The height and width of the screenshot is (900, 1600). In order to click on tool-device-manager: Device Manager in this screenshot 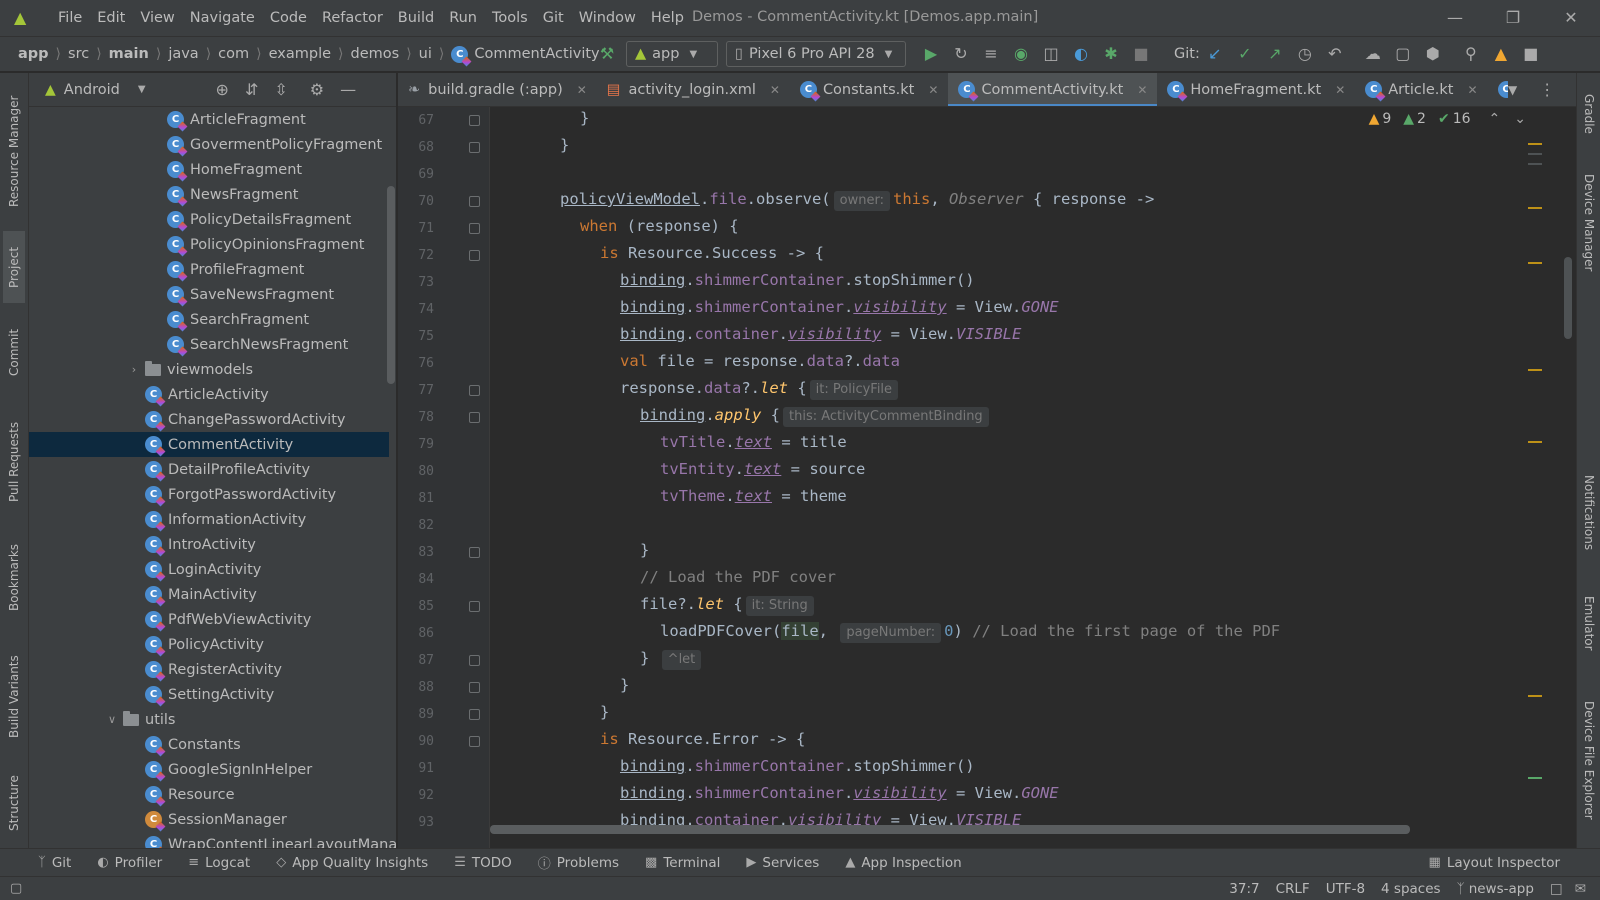, I will do `click(1589, 223)`.